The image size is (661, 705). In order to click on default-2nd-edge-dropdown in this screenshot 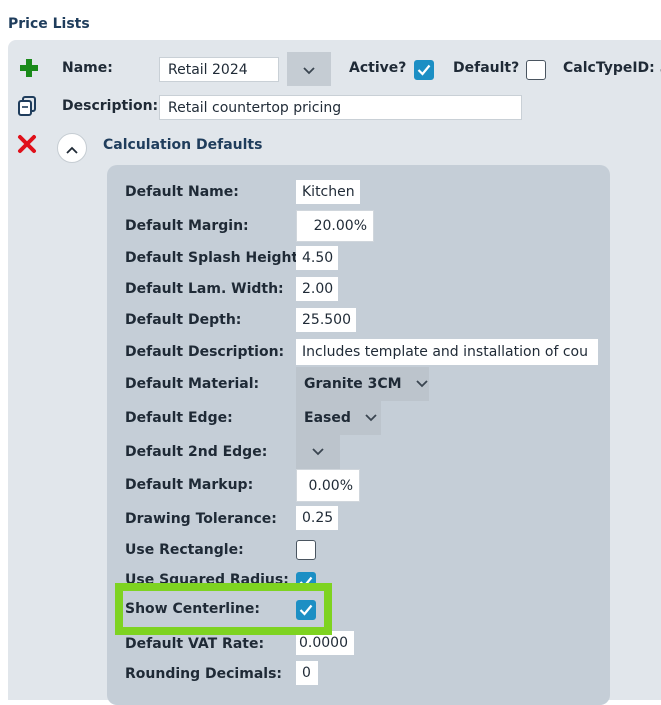, I will do `click(318, 452)`.